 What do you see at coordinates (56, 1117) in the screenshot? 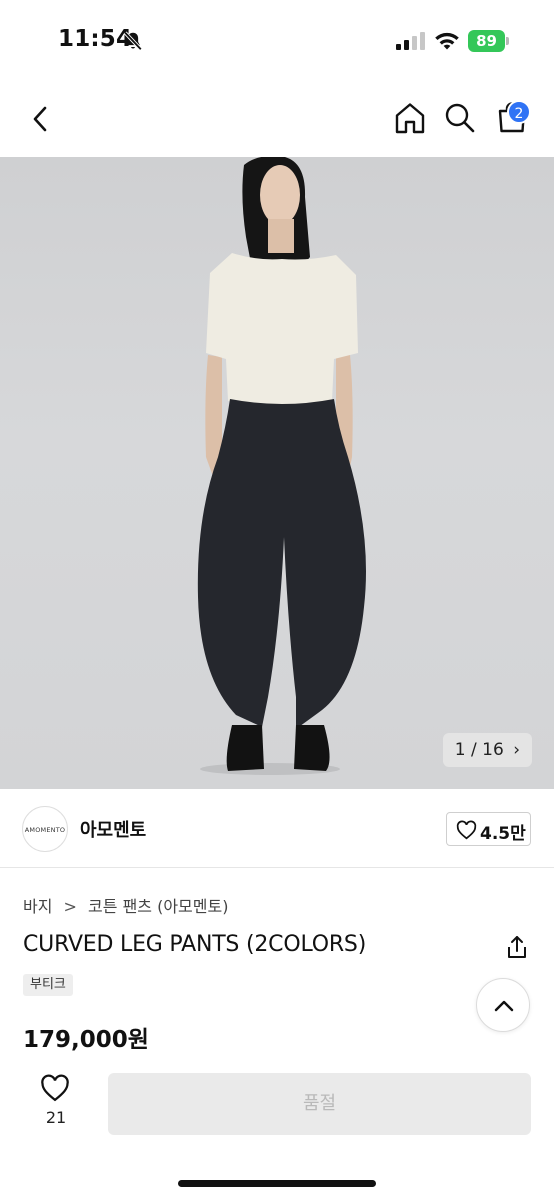
I see `product-like-count: 21` at bounding box center [56, 1117].